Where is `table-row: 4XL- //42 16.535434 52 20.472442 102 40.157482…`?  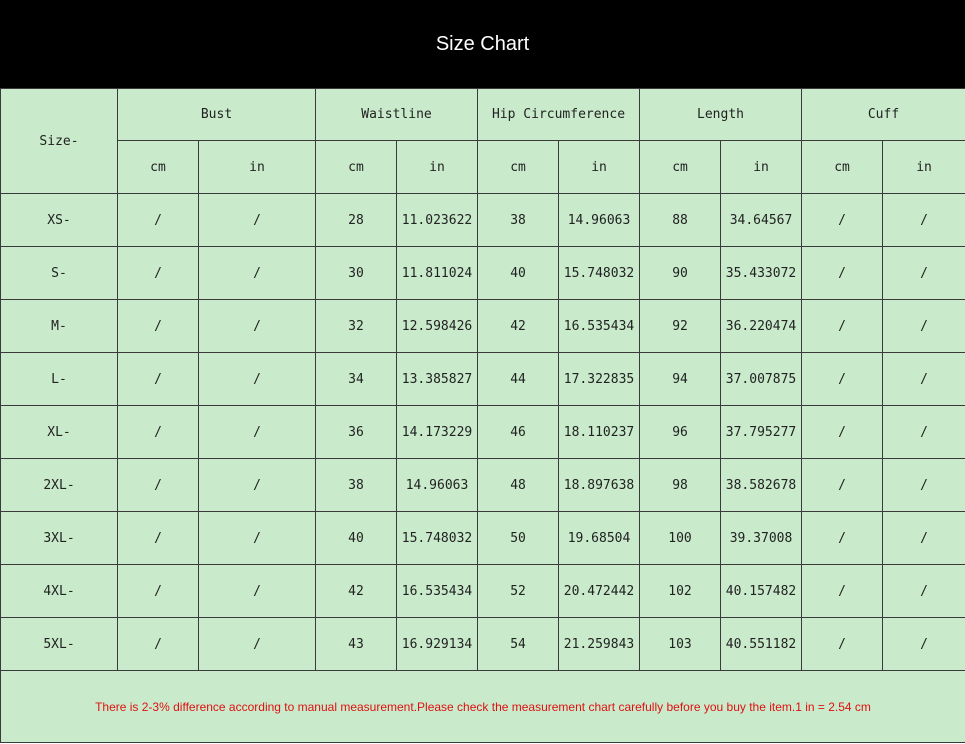
table-row: 4XL- //42 16.535434 52 20.472442 102 40.157482… is located at coordinates (482, 591).